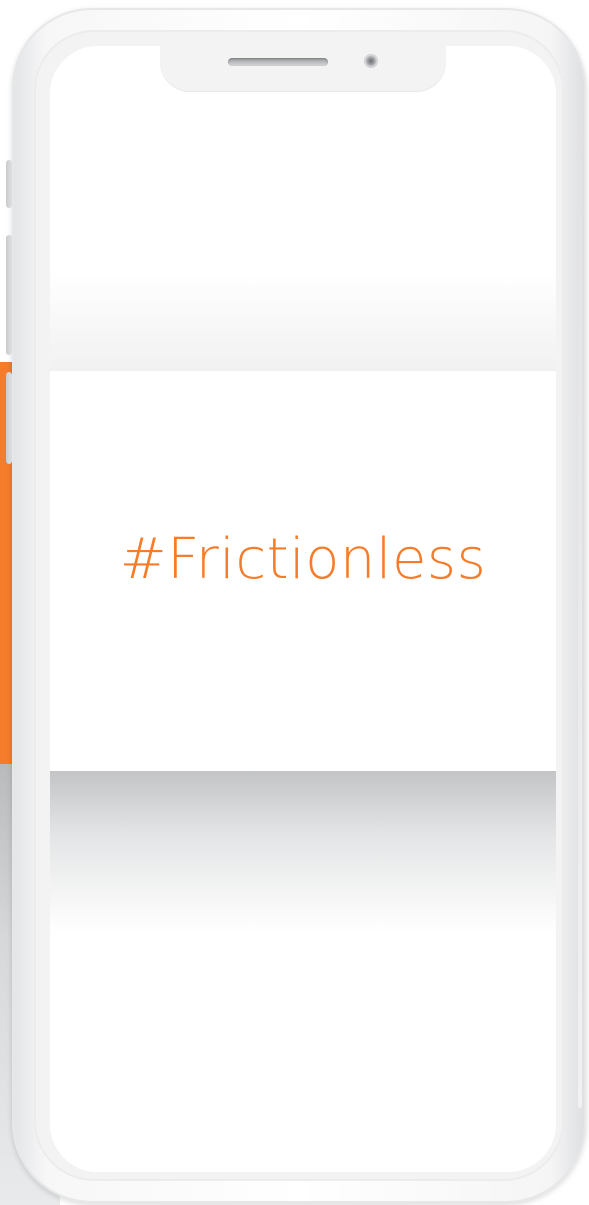  I want to click on hashtag-text: #Frictionless, so click(303, 559).